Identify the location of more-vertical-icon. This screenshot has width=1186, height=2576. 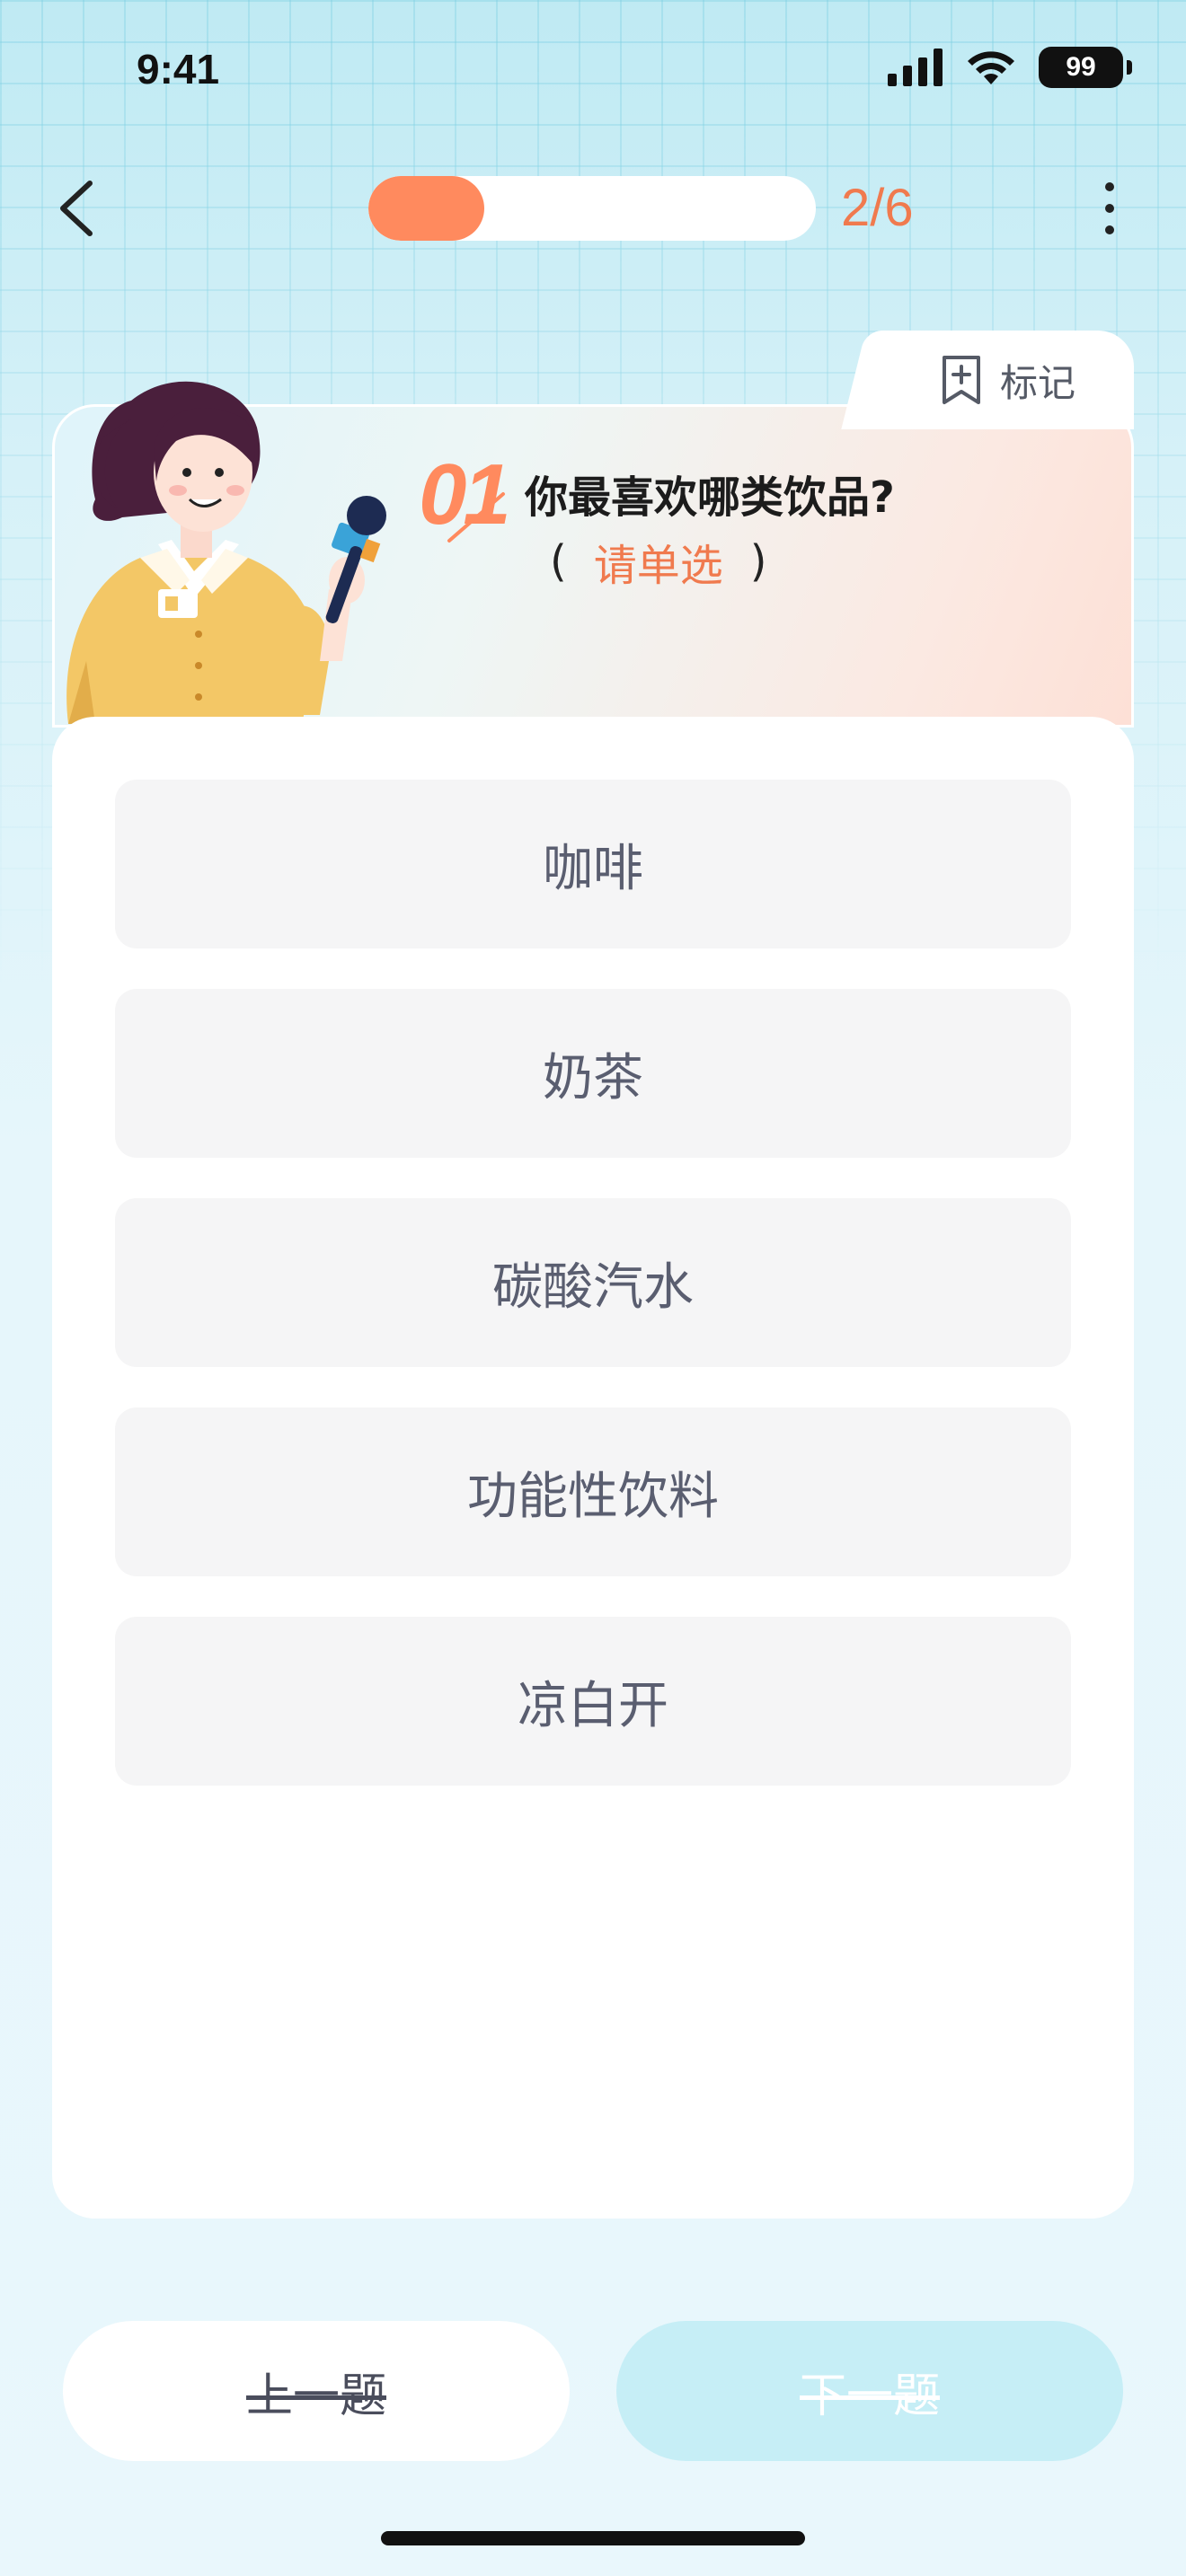
(1109, 208).